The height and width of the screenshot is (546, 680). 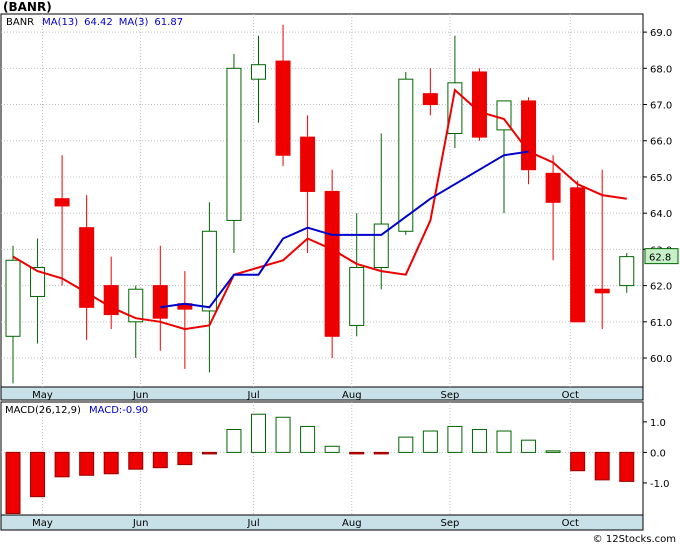 What do you see at coordinates (253, 395) in the screenshot?
I see `price-x-tick-label: Jul` at bounding box center [253, 395].